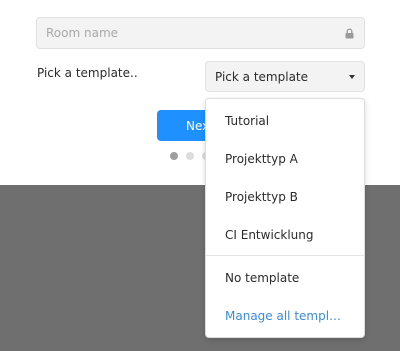 Image resolution: width=400 pixels, height=351 pixels. I want to click on room-name-field, so click(200, 33).